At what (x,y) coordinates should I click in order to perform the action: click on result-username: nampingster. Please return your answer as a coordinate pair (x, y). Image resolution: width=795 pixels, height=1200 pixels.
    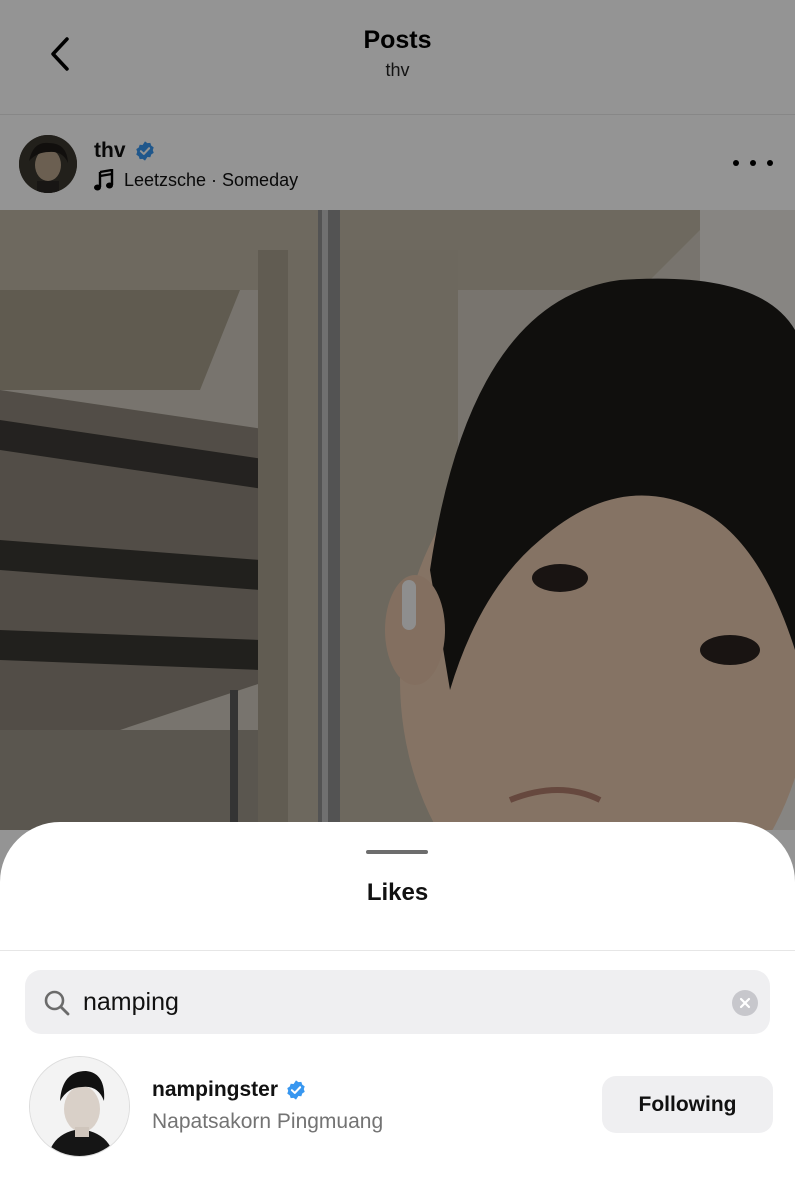
    Looking at the image, I should click on (215, 1090).